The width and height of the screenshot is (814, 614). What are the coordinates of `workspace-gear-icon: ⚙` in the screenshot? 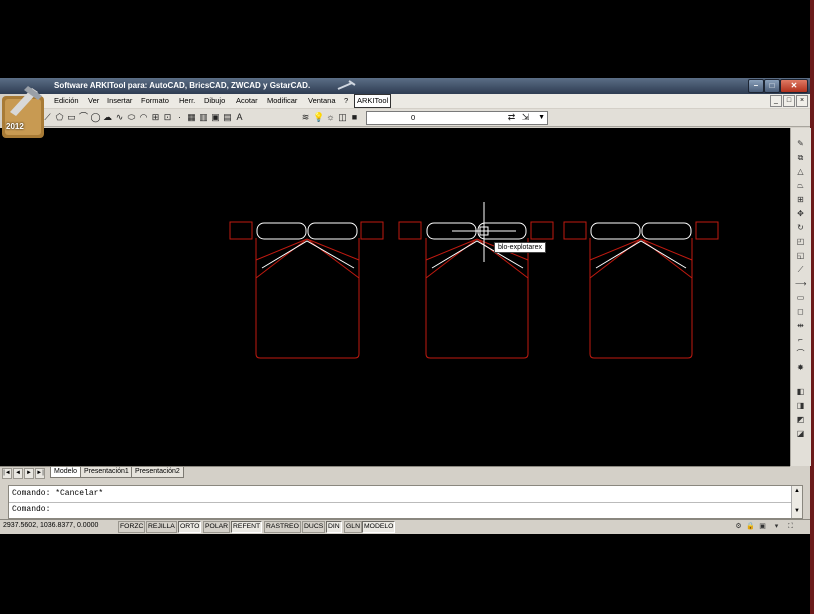 It's located at (738, 526).